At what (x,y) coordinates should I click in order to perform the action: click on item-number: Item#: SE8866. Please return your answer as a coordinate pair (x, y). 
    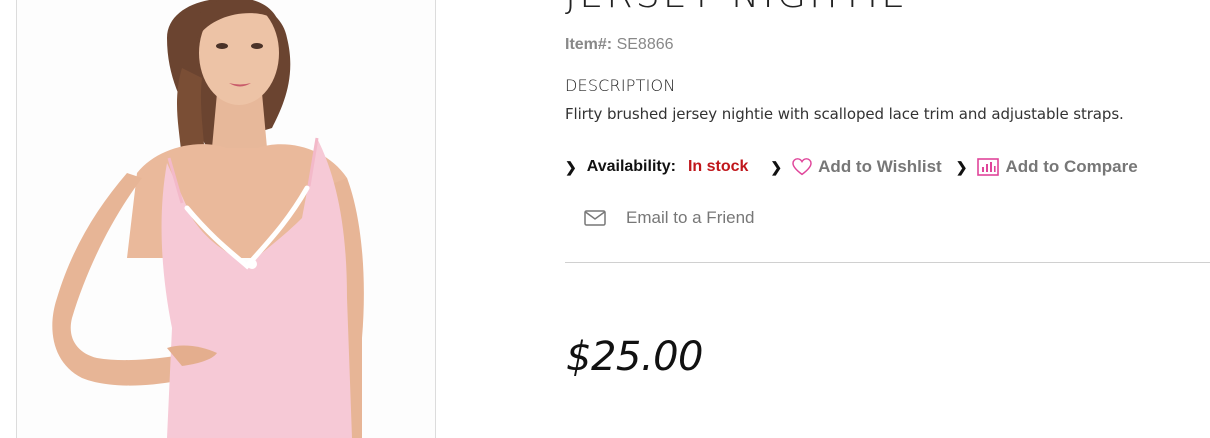
    Looking at the image, I should click on (619, 45).